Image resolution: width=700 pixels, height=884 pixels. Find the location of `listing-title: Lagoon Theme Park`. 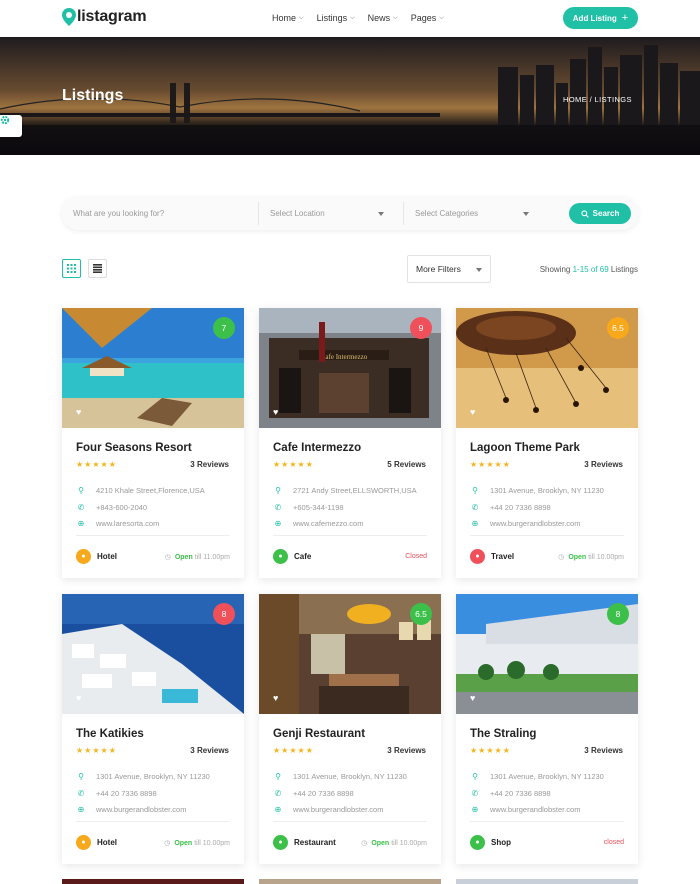

listing-title: Lagoon Theme Park is located at coordinates (525, 448).